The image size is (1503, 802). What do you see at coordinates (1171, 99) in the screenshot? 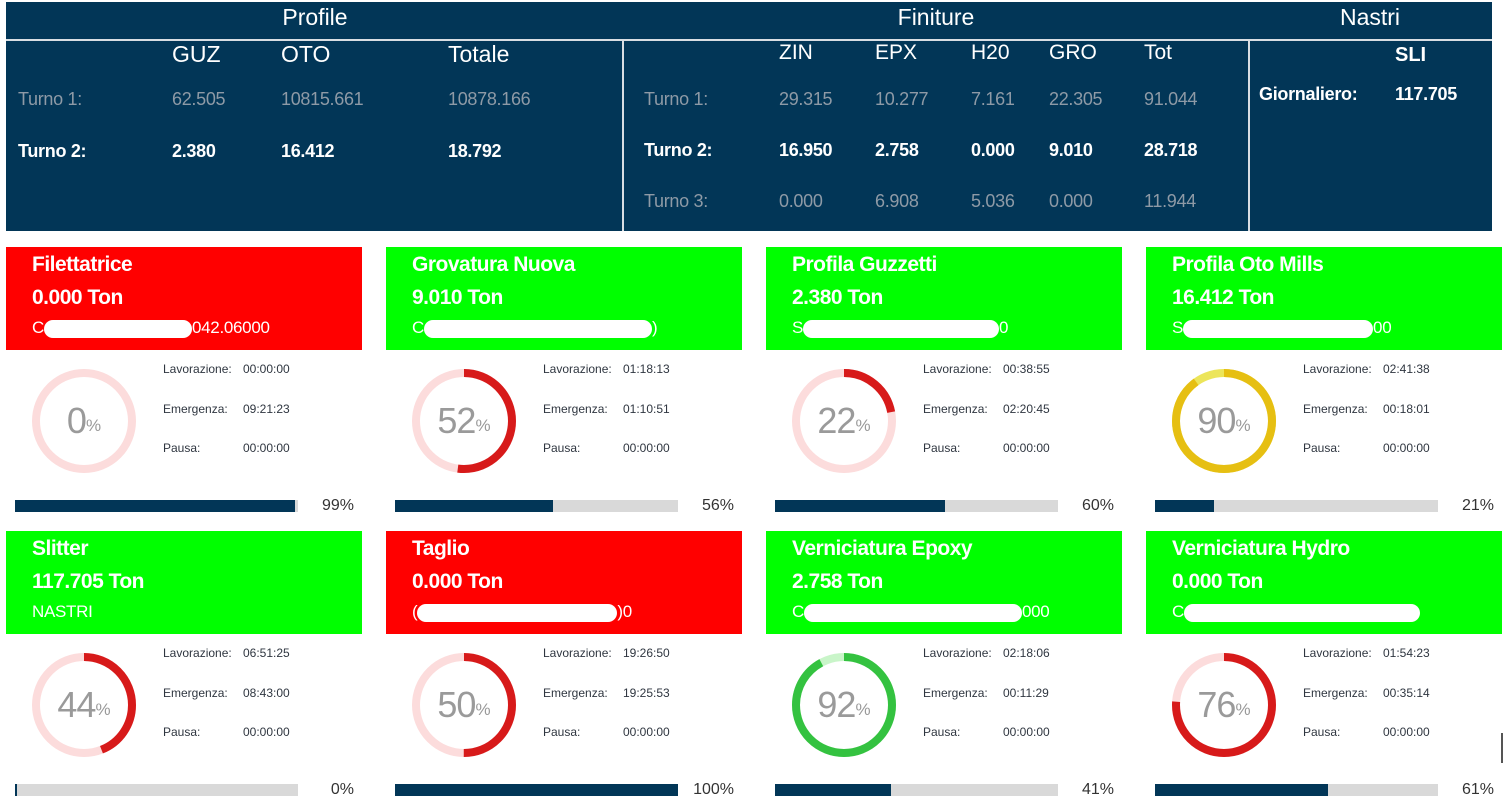
I see `finiture-cell: 91.044` at bounding box center [1171, 99].